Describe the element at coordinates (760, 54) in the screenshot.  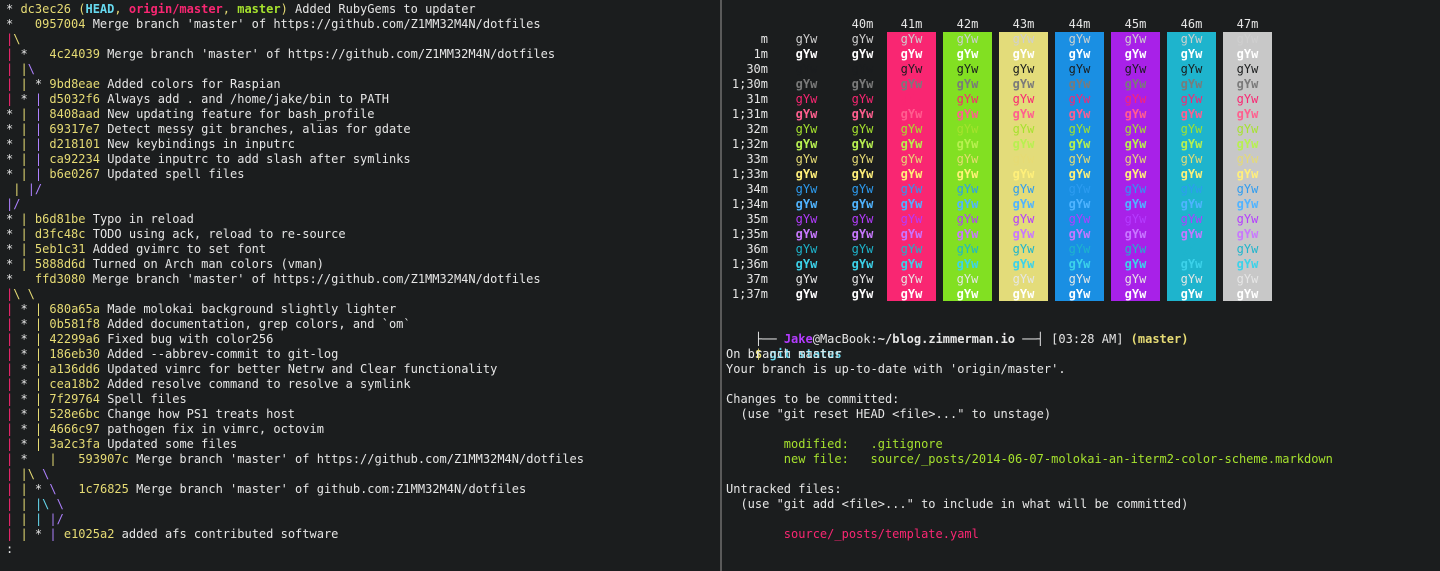
I see `fg-color-label: 1m` at that location.